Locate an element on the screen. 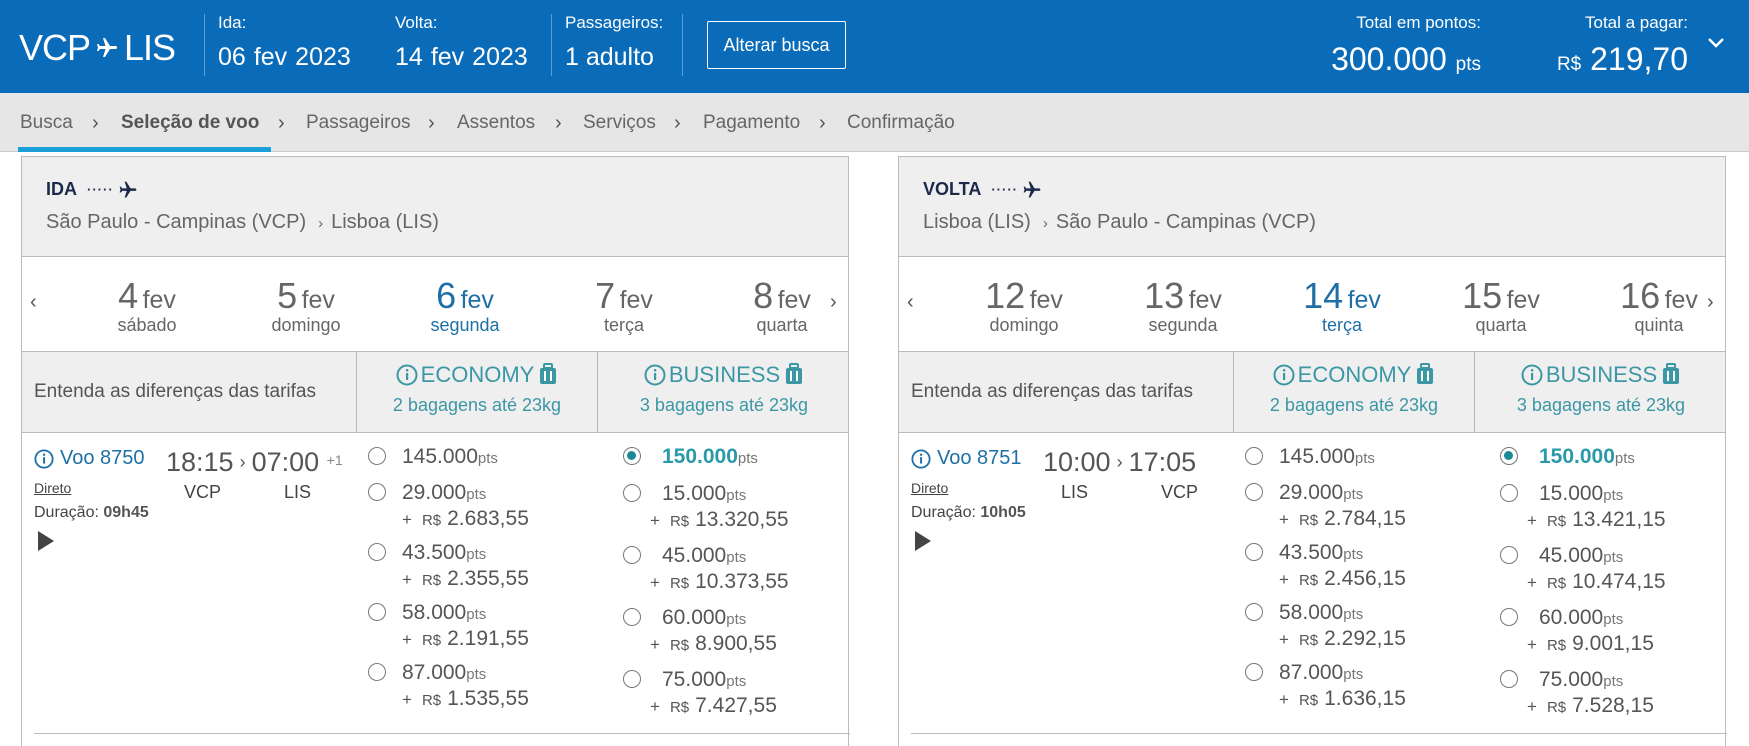 This screenshot has width=1749, height=746. direction-text: VOLTA is located at coordinates (952, 189).